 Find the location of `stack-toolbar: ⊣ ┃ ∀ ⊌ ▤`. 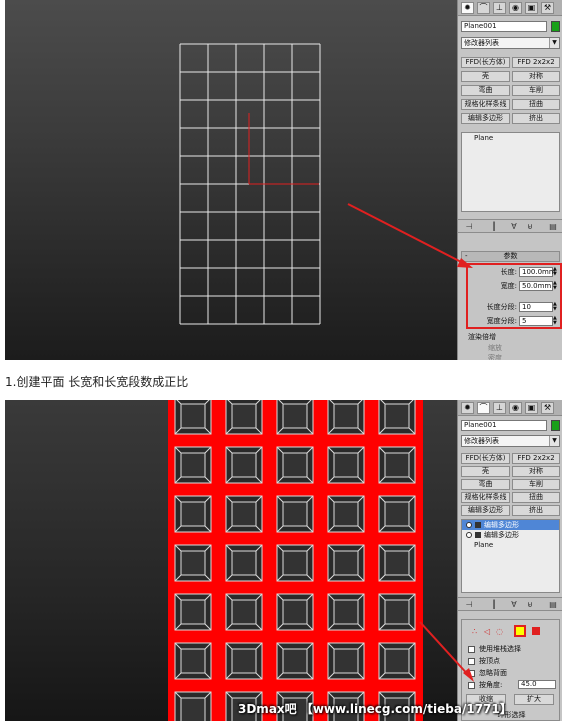

stack-toolbar: ⊣ ┃ ∀ ⊌ ▤ is located at coordinates (510, 604).